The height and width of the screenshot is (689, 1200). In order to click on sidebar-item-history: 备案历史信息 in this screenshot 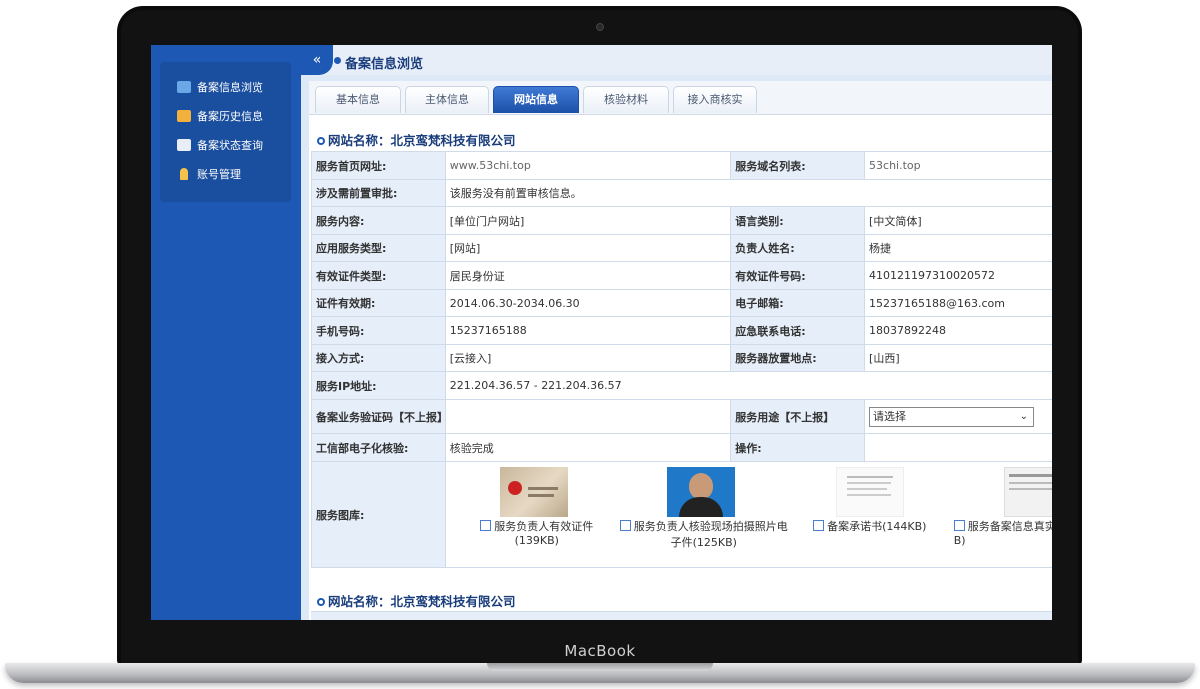, I will do `click(225, 116)`.